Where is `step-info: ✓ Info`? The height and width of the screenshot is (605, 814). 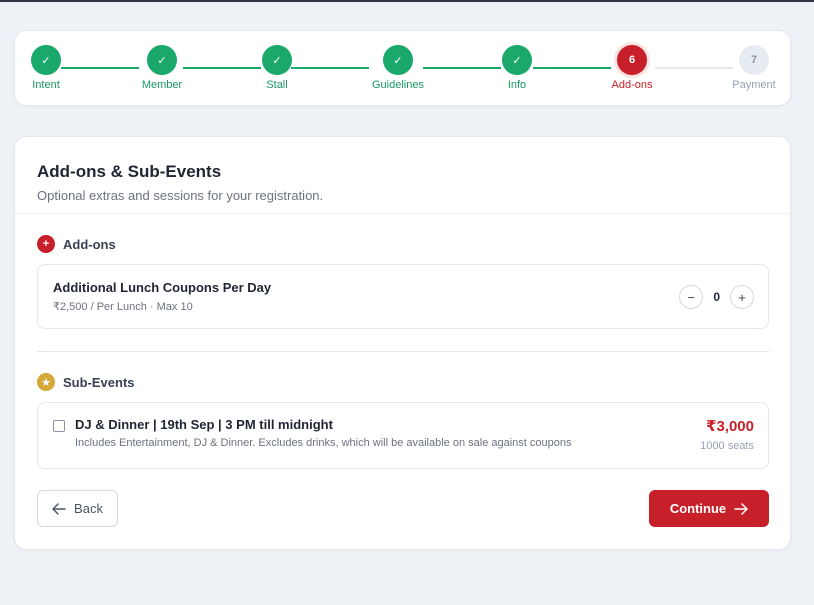 step-info: ✓ Info is located at coordinates (517, 68).